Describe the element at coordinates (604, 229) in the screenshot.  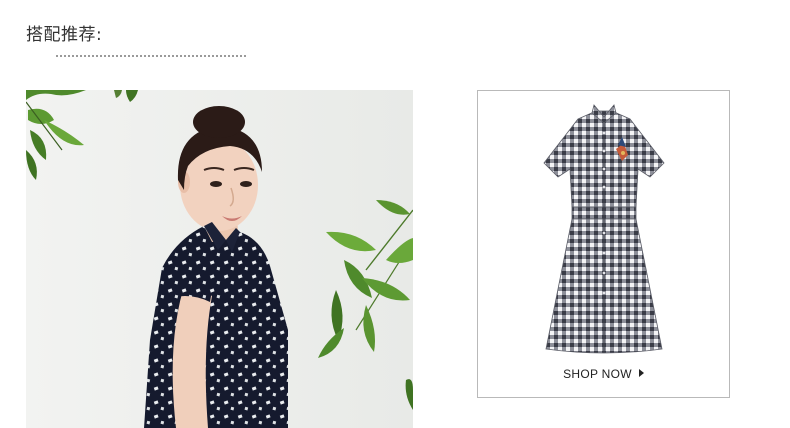
I see `gingham-dress-image` at that location.